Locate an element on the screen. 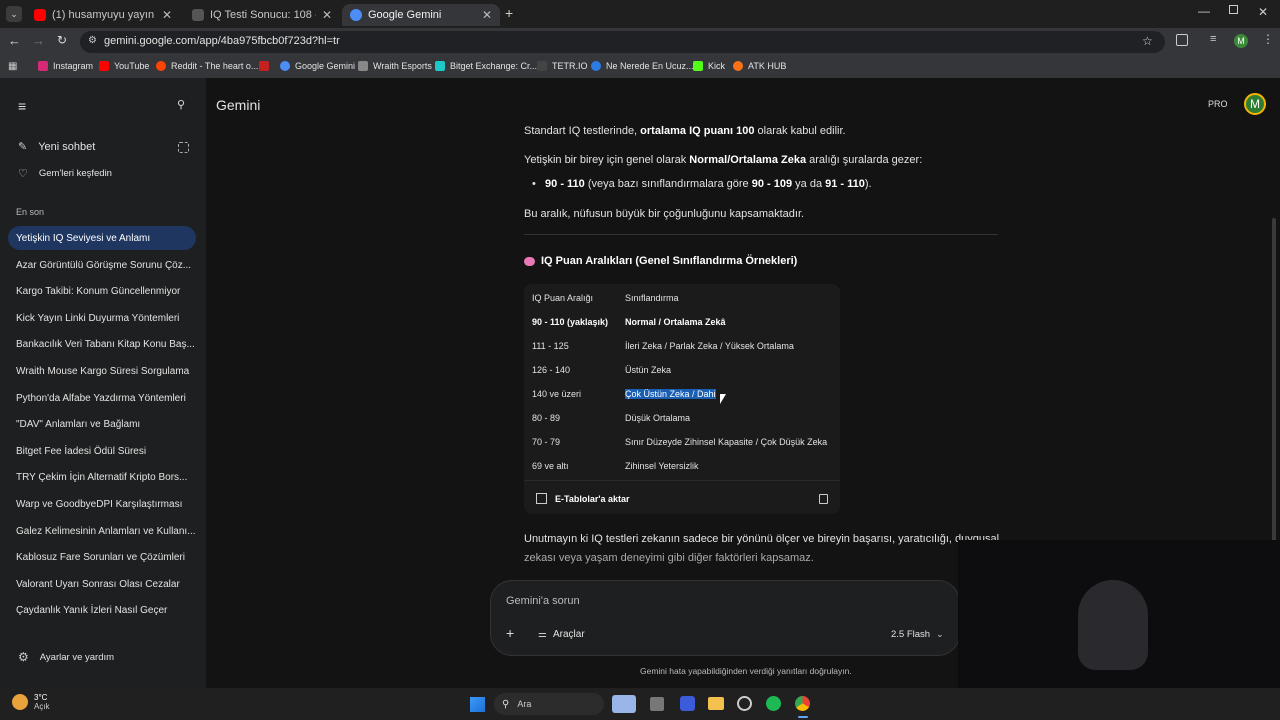 The height and width of the screenshot is (720, 1280). tab-iq-result: IQ Testi Sonucu: 108 - [Normal ✕ is located at coordinates (262, 15).